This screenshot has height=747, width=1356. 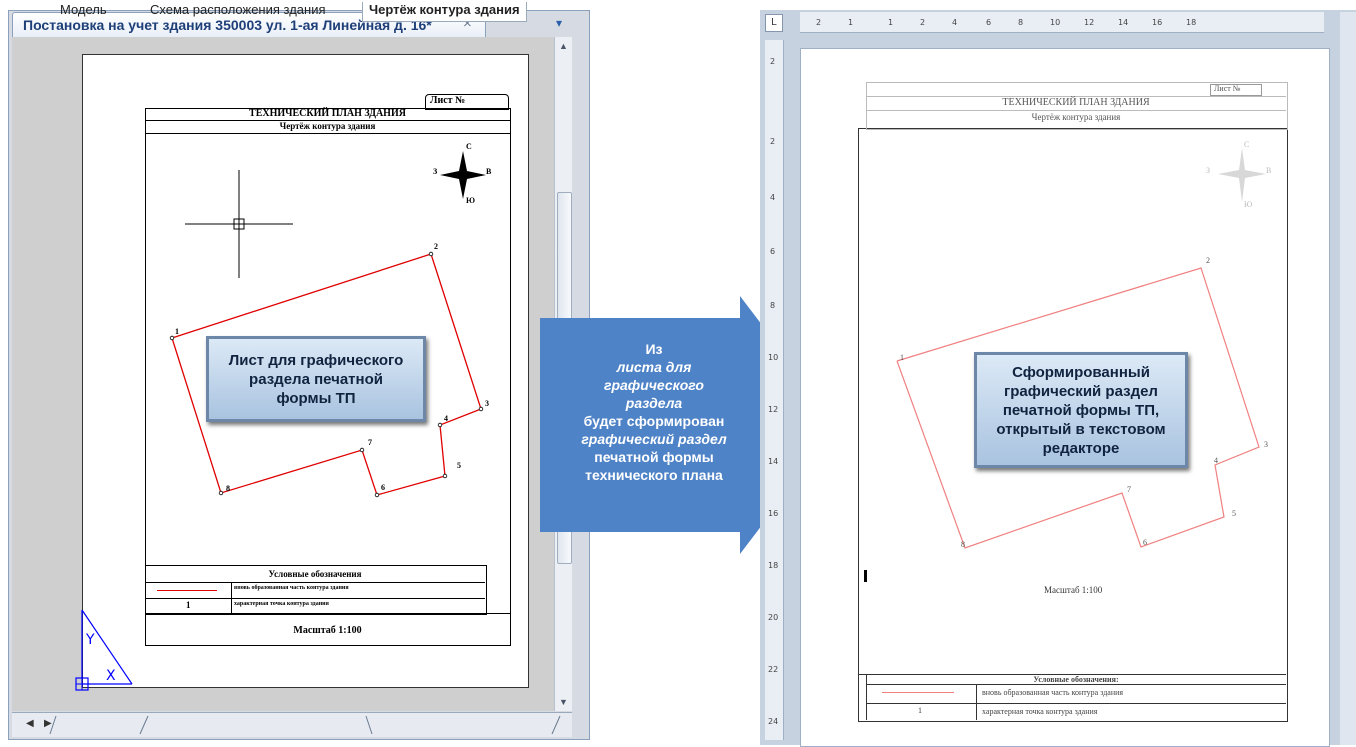 I want to click on word-legend-title: Условные обозначения:, so click(x=1076, y=679).